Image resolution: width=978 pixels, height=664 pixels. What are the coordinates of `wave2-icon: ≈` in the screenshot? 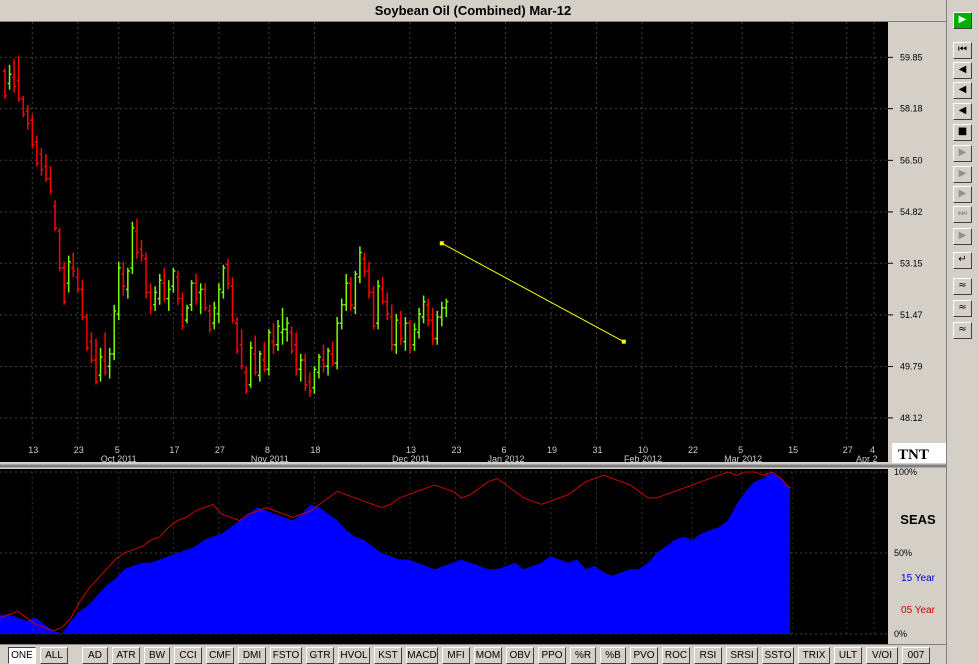 It's located at (962, 308).